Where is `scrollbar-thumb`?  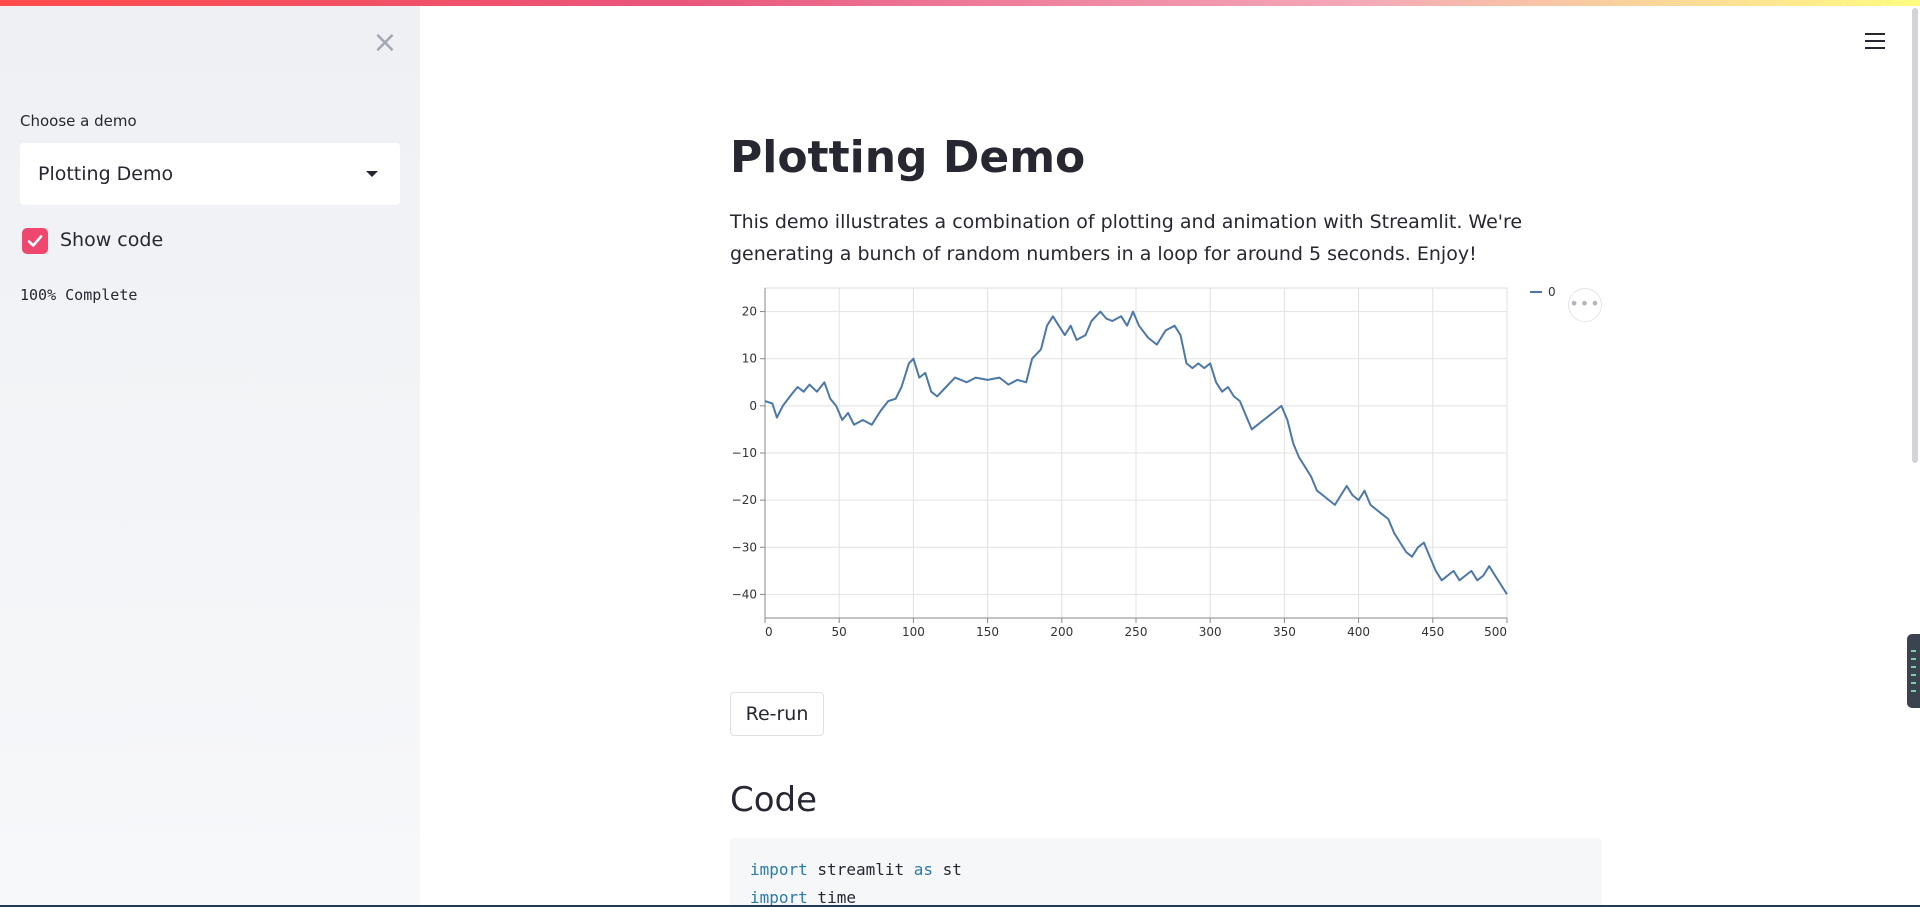 scrollbar-thumb is located at coordinates (1915, 235).